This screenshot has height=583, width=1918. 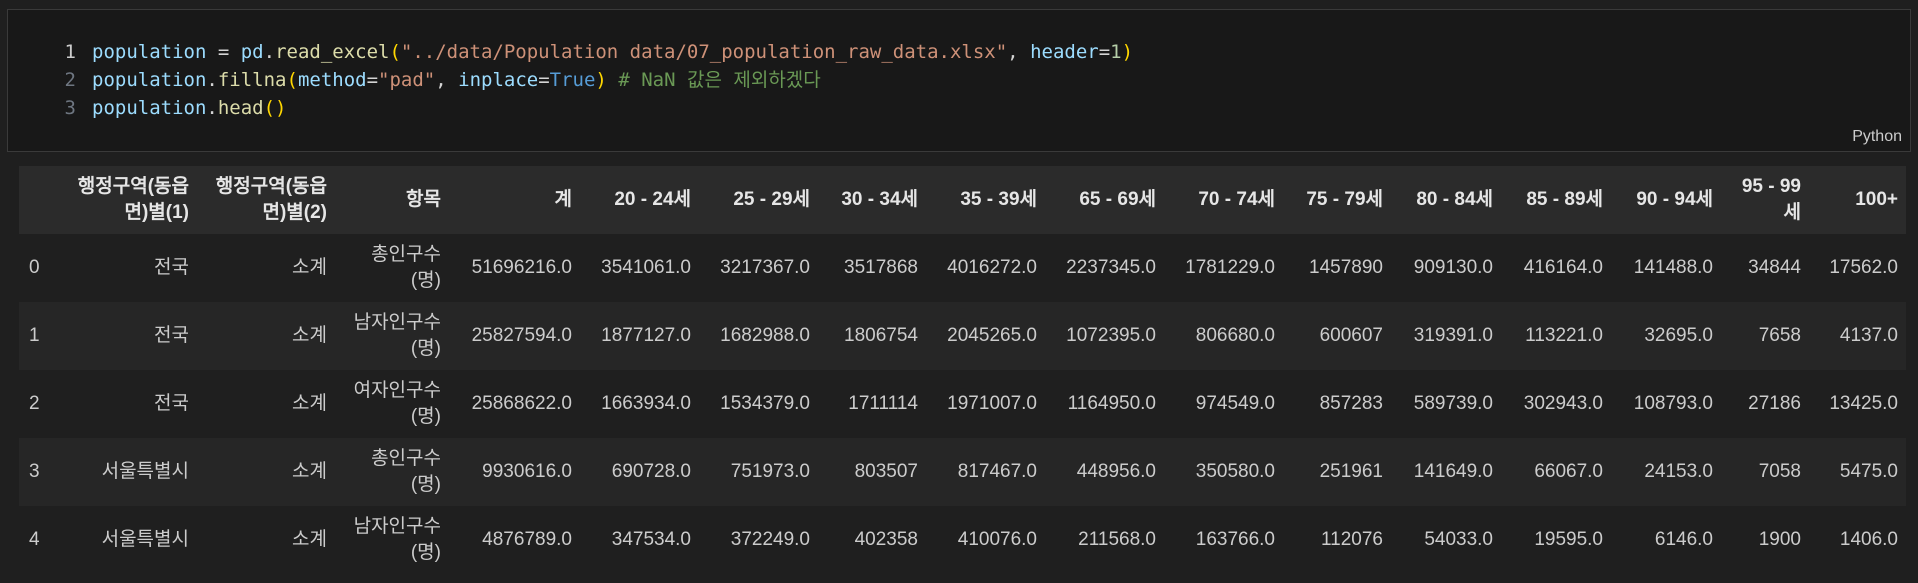 What do you see at coordinates (985, 268) in the screenshot?
I see `table-cell: 4016272.0` at bounding box center [985, 268].